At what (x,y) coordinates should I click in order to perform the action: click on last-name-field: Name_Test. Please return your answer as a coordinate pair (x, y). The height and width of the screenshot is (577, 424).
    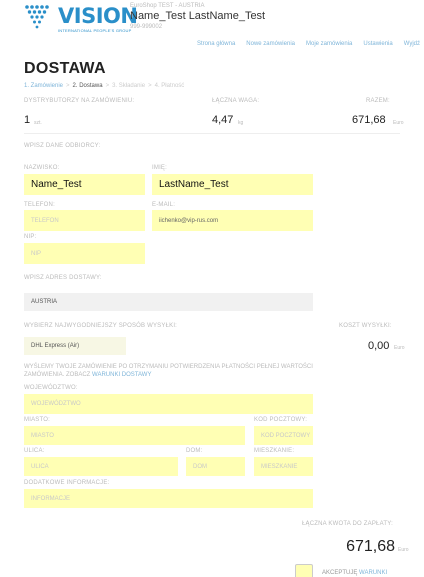
    Looking at the image, I should click on (84, 184).